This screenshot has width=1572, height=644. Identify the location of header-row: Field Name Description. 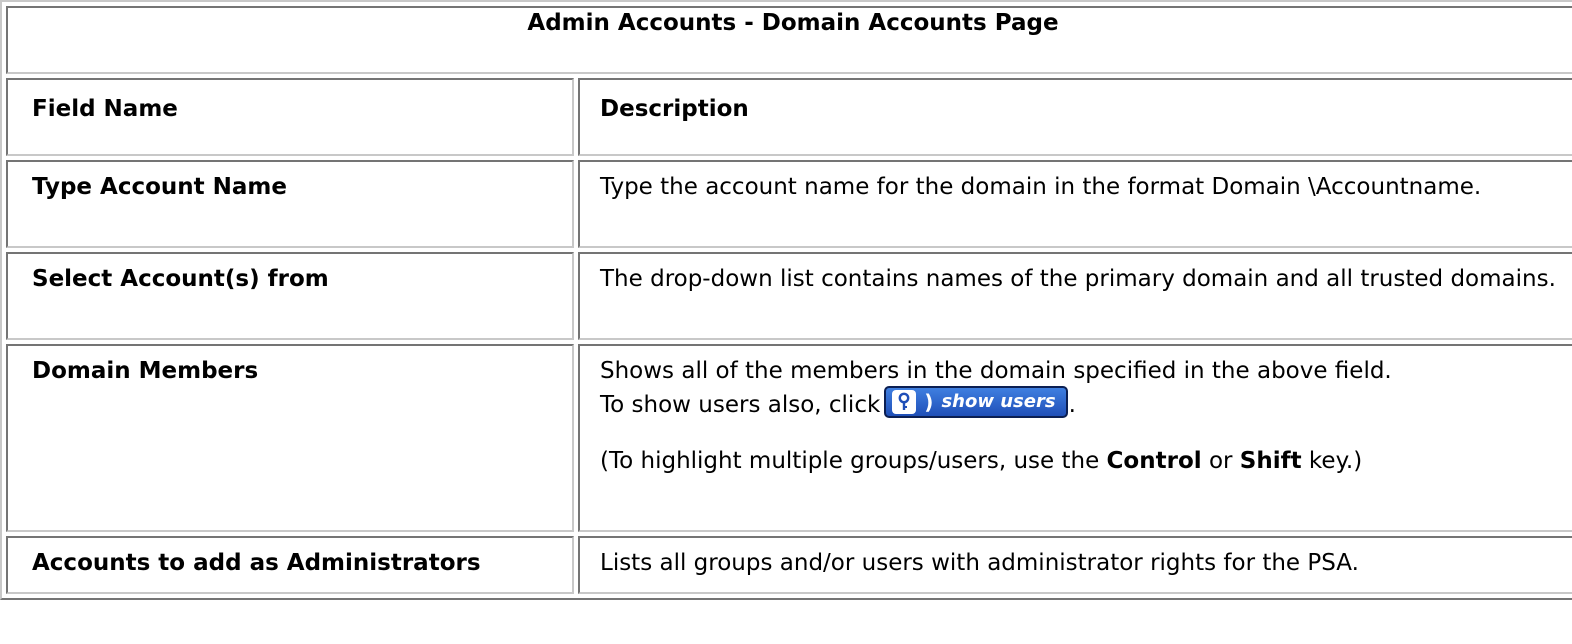
(789, 117).